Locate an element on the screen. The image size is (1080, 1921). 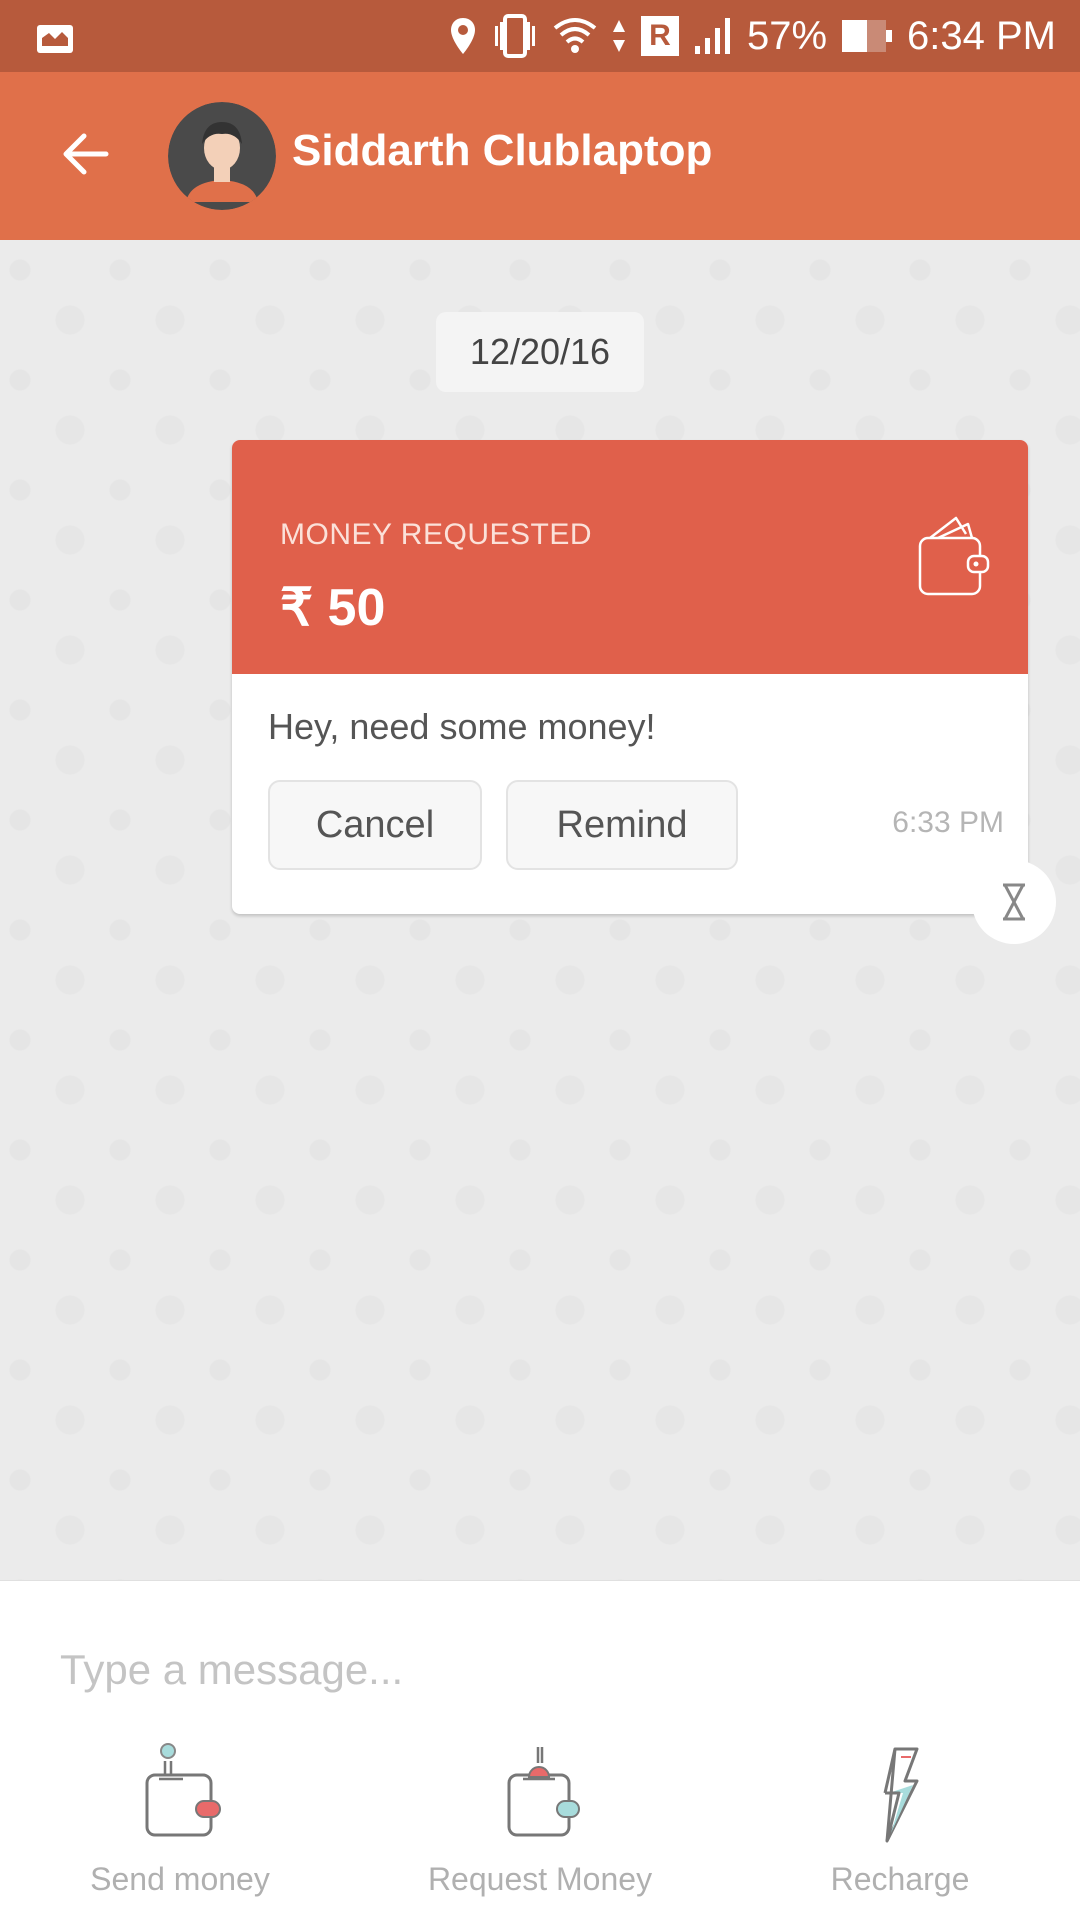
recharge-label: Recharge is located at coordinates (900, 1879).